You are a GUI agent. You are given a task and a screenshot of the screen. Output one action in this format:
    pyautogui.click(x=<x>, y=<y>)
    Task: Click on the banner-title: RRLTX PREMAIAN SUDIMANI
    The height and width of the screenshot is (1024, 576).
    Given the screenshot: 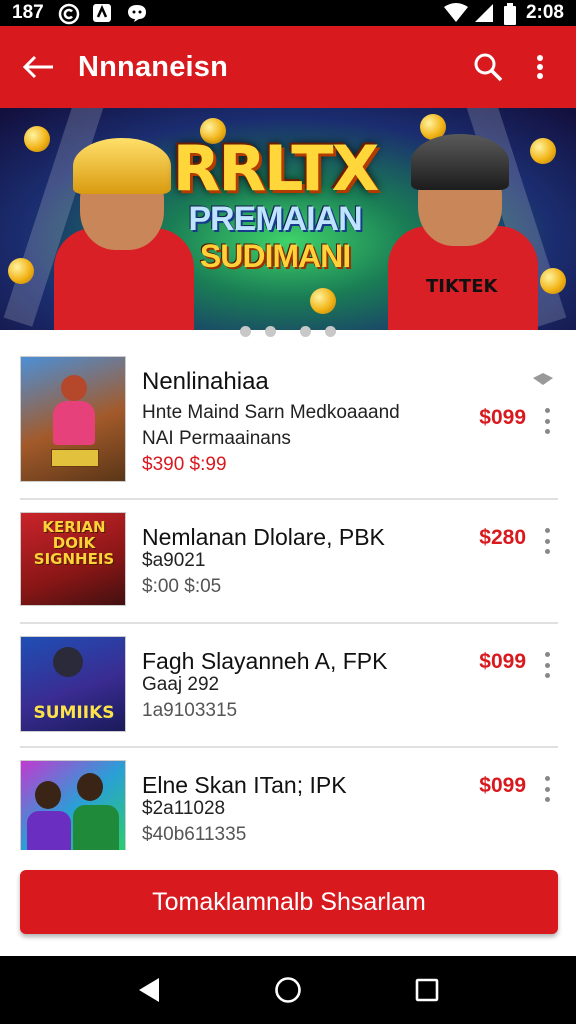 What is the action you would take?
    pyautogui.click(x=275, y=203)
    